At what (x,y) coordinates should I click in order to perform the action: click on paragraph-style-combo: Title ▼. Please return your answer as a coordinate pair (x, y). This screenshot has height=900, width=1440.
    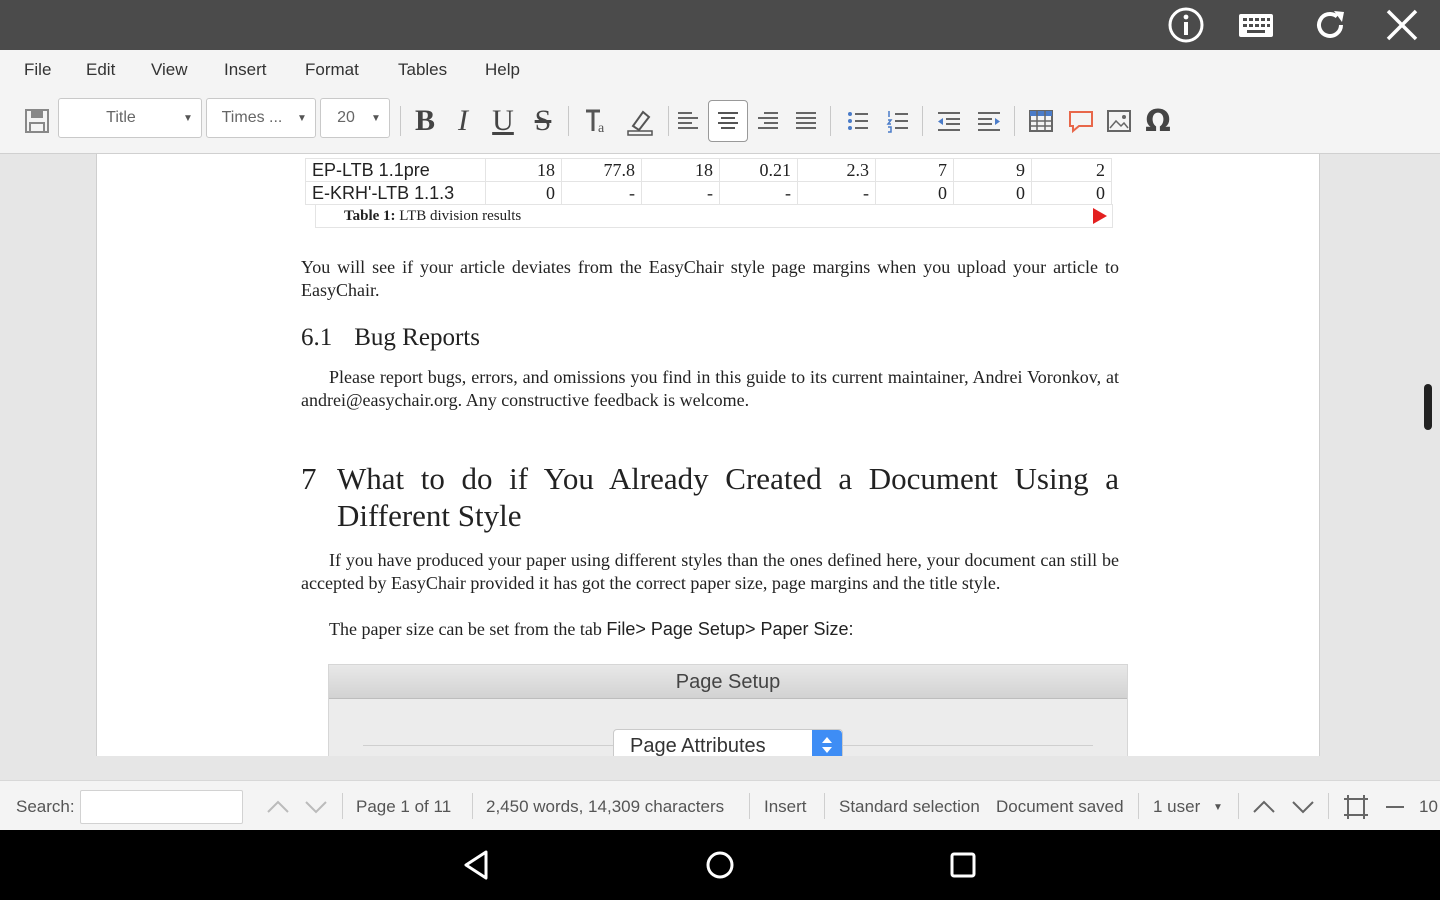
    Looking at the image, I should click on (130, 118).